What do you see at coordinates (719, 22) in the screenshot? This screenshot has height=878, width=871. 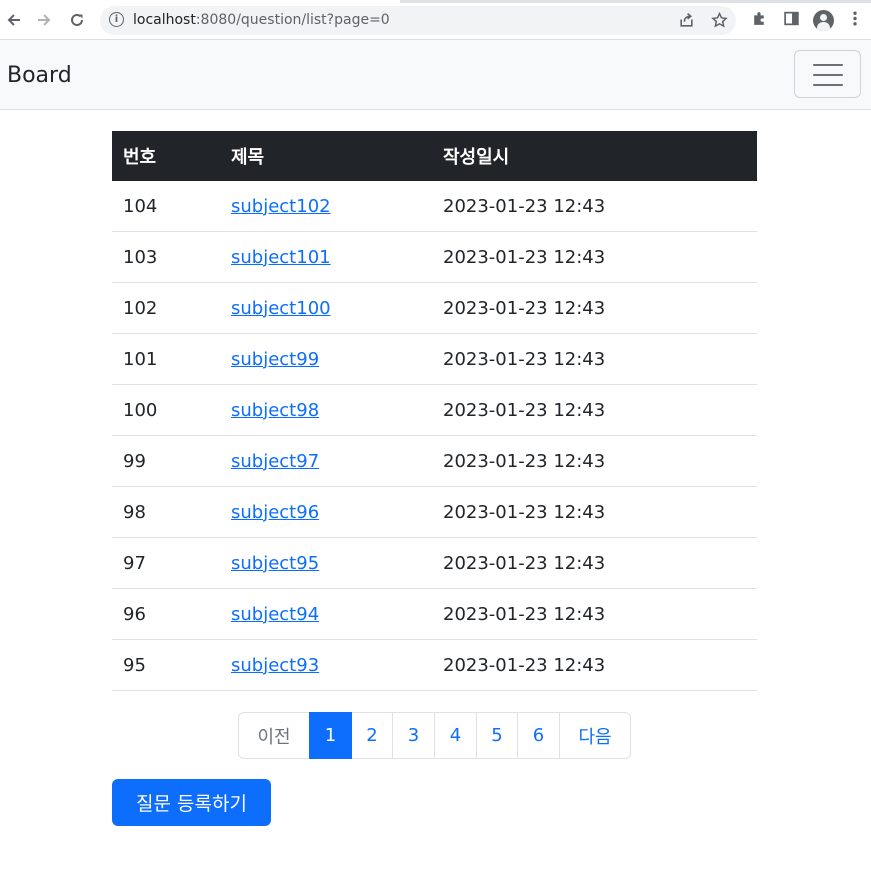 I see `bookmark-star-icon` at bounding box center [719, 22].